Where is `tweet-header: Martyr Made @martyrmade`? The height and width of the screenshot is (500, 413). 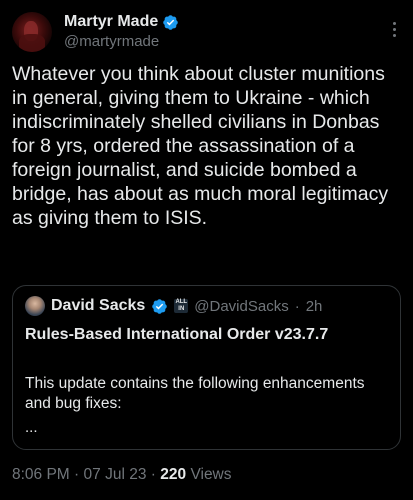 tweet-header: Martyr Made @martyrmade is located at coordinates (206, 34).